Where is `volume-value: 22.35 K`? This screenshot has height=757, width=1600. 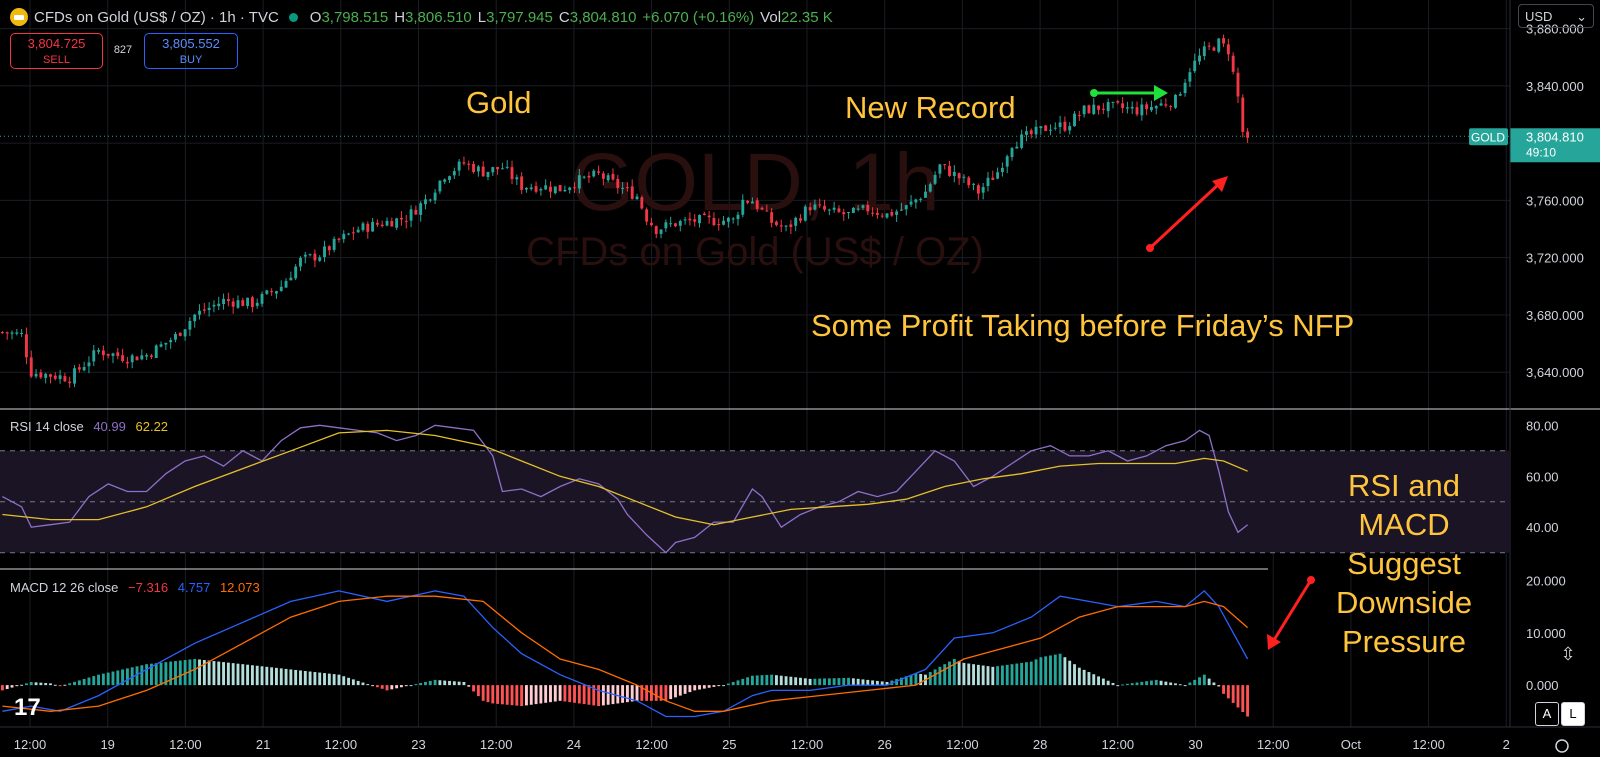
volume-value: 22.35 K is located at coordinates (807, 17).